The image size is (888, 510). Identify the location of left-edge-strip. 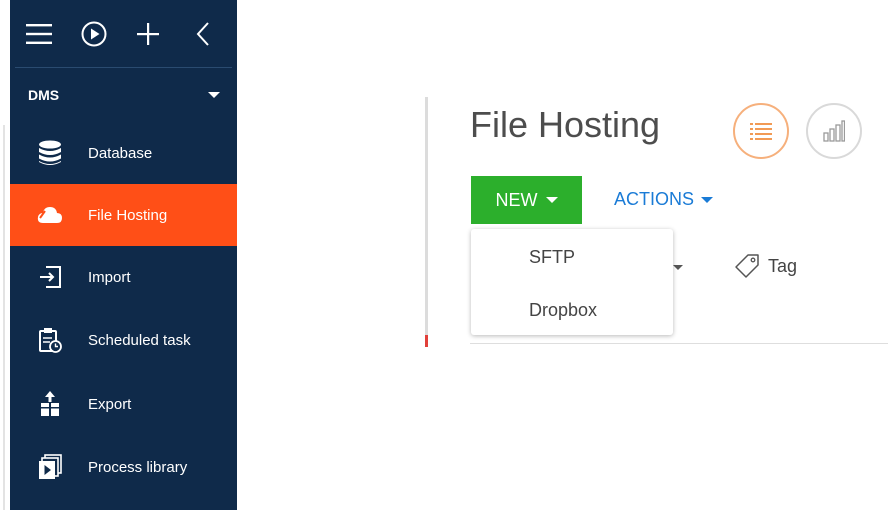
(5, 255).